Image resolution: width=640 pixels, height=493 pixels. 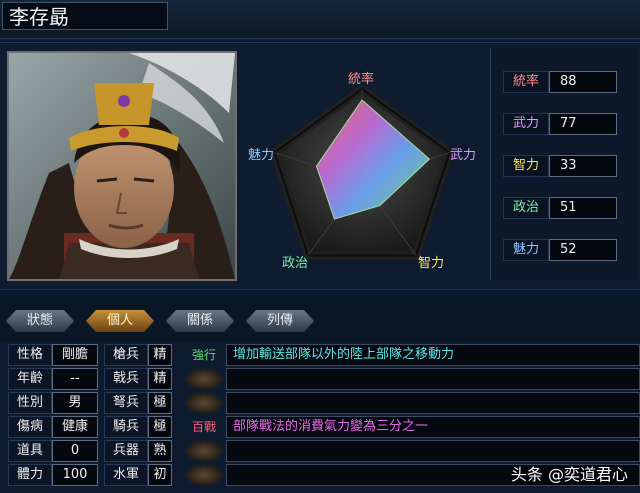 I want to click on personal-value: 男, so click(x=75, y=403).